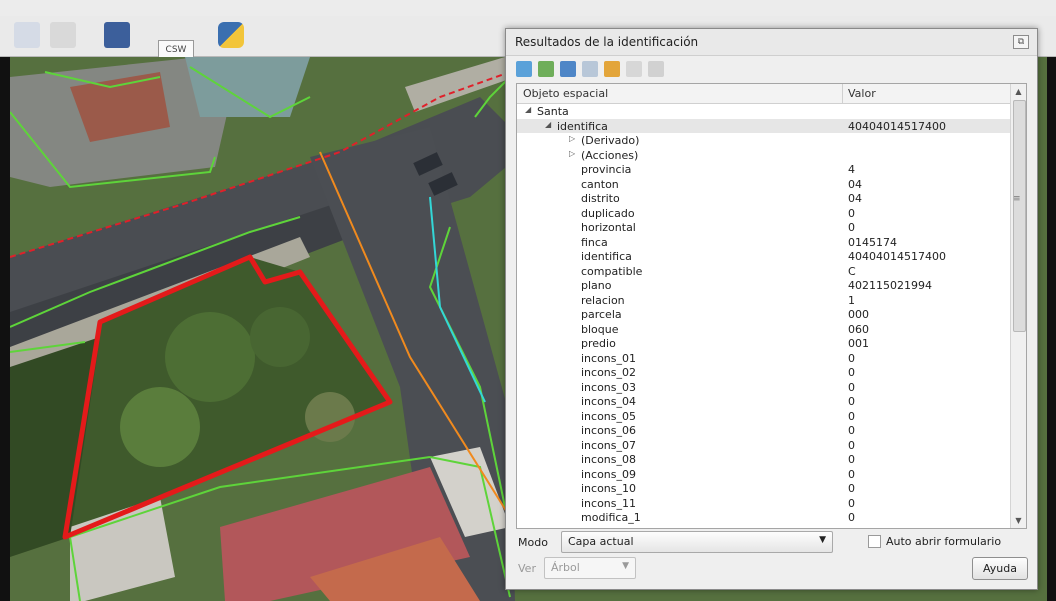 Image resolution: width=1056 pixels, height=601 pixels. Describe the element at coordinates (600, 329) in the screenshot. I see `row-key: bloque` at that location.